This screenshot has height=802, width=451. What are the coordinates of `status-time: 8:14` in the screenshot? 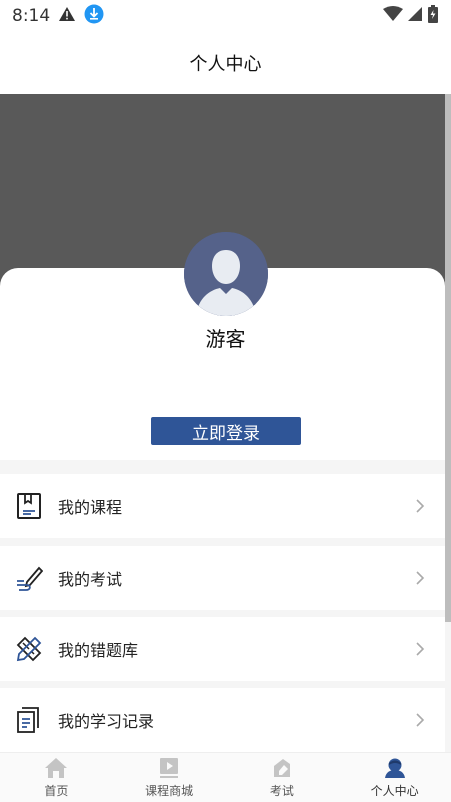 It's located at (31, 16).